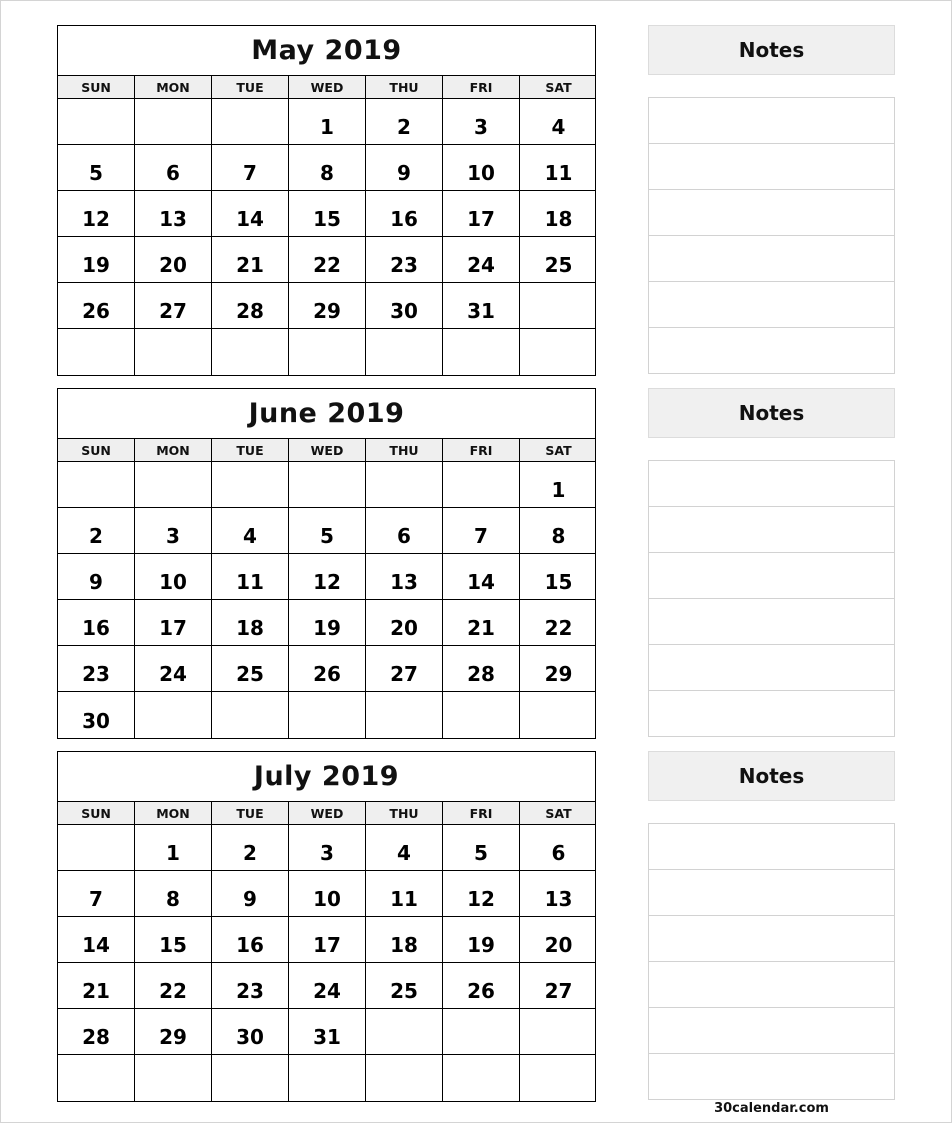 The height and width of the screenshot is (1123, 952). What do you see at coordinates (326, 940) in the screenshot?
I see `week-row: 14 15 16 17 18 19 20` at bounding box center [326, 940].